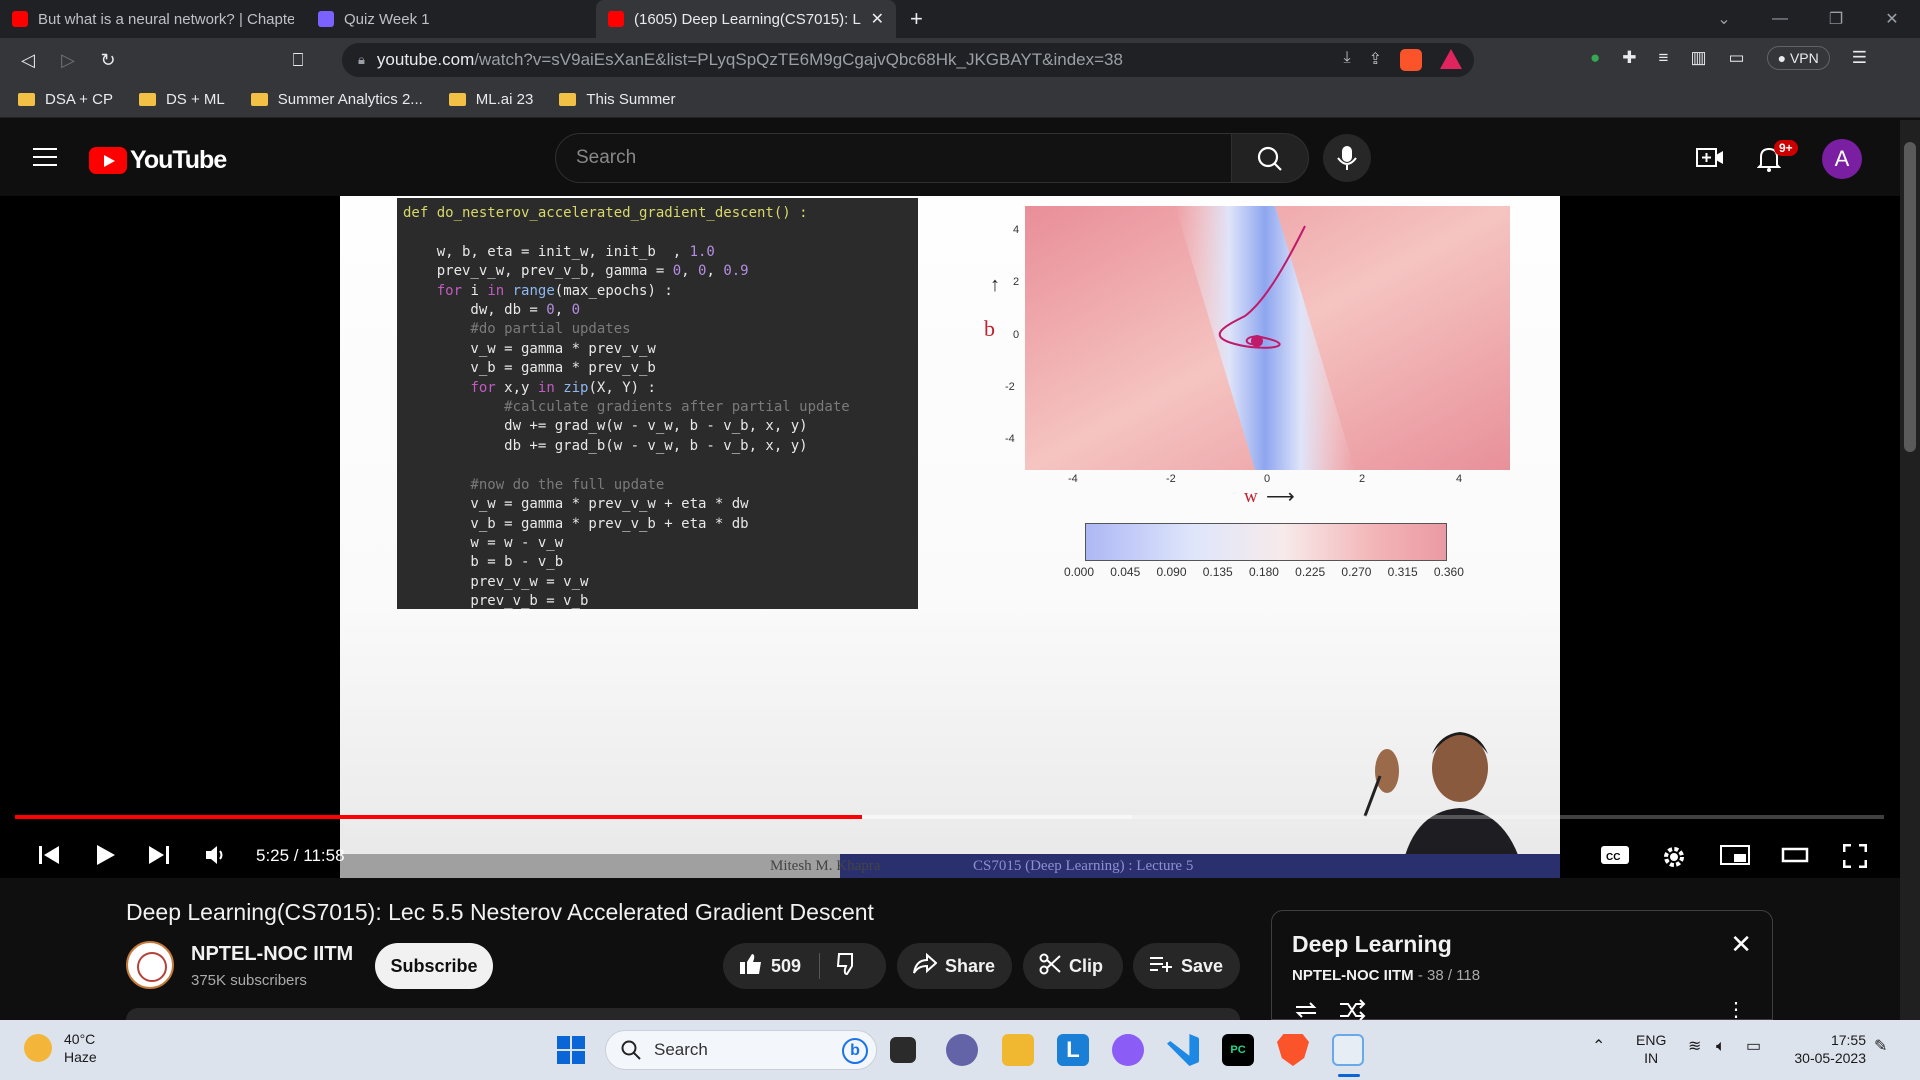 Image resolution: width=1920 pixels, height=1080 pixels. What do you see at coordinates (903, 1050) in the screenshot?
I see `task-view-icon` at bounding box center [903, 1050].